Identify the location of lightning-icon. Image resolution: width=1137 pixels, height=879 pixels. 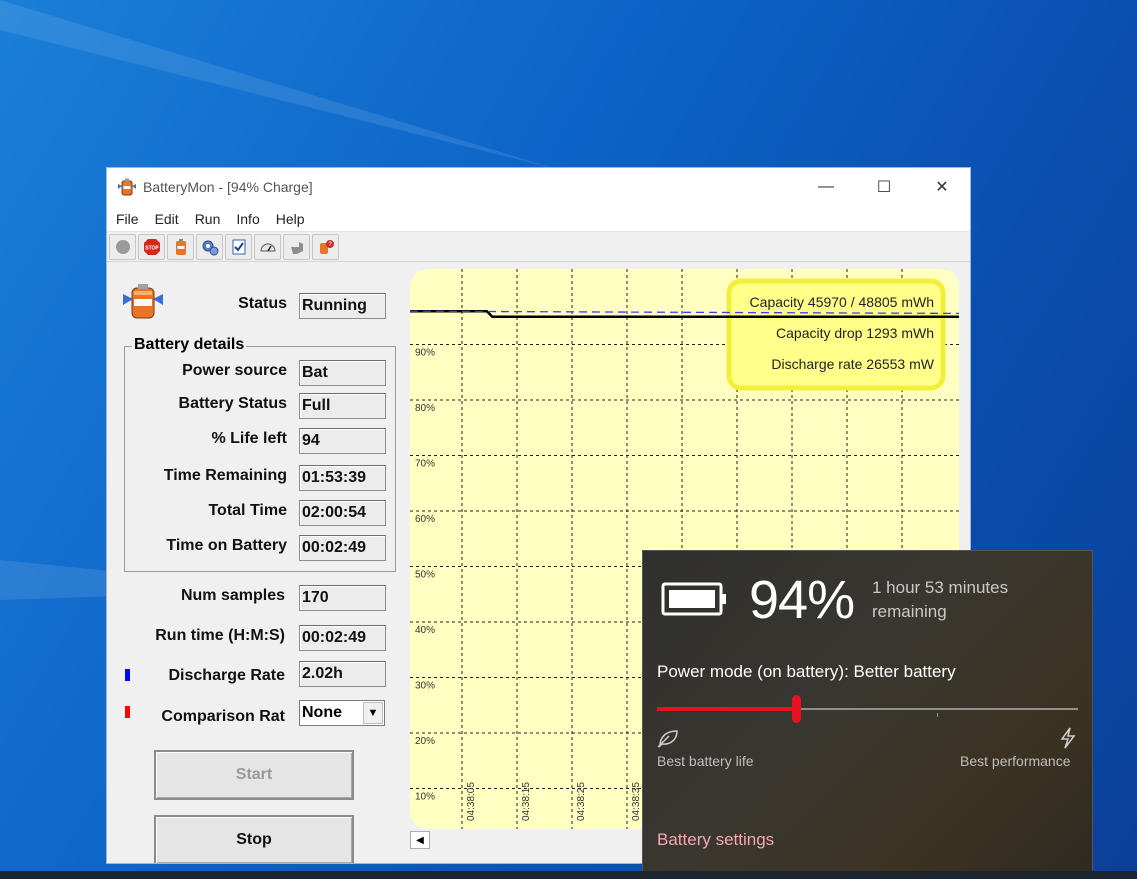
(1068, 738).